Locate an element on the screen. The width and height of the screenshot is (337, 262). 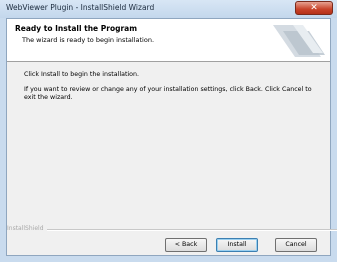
installshield-brand: InstallShield is located at coordinates (27, 228).